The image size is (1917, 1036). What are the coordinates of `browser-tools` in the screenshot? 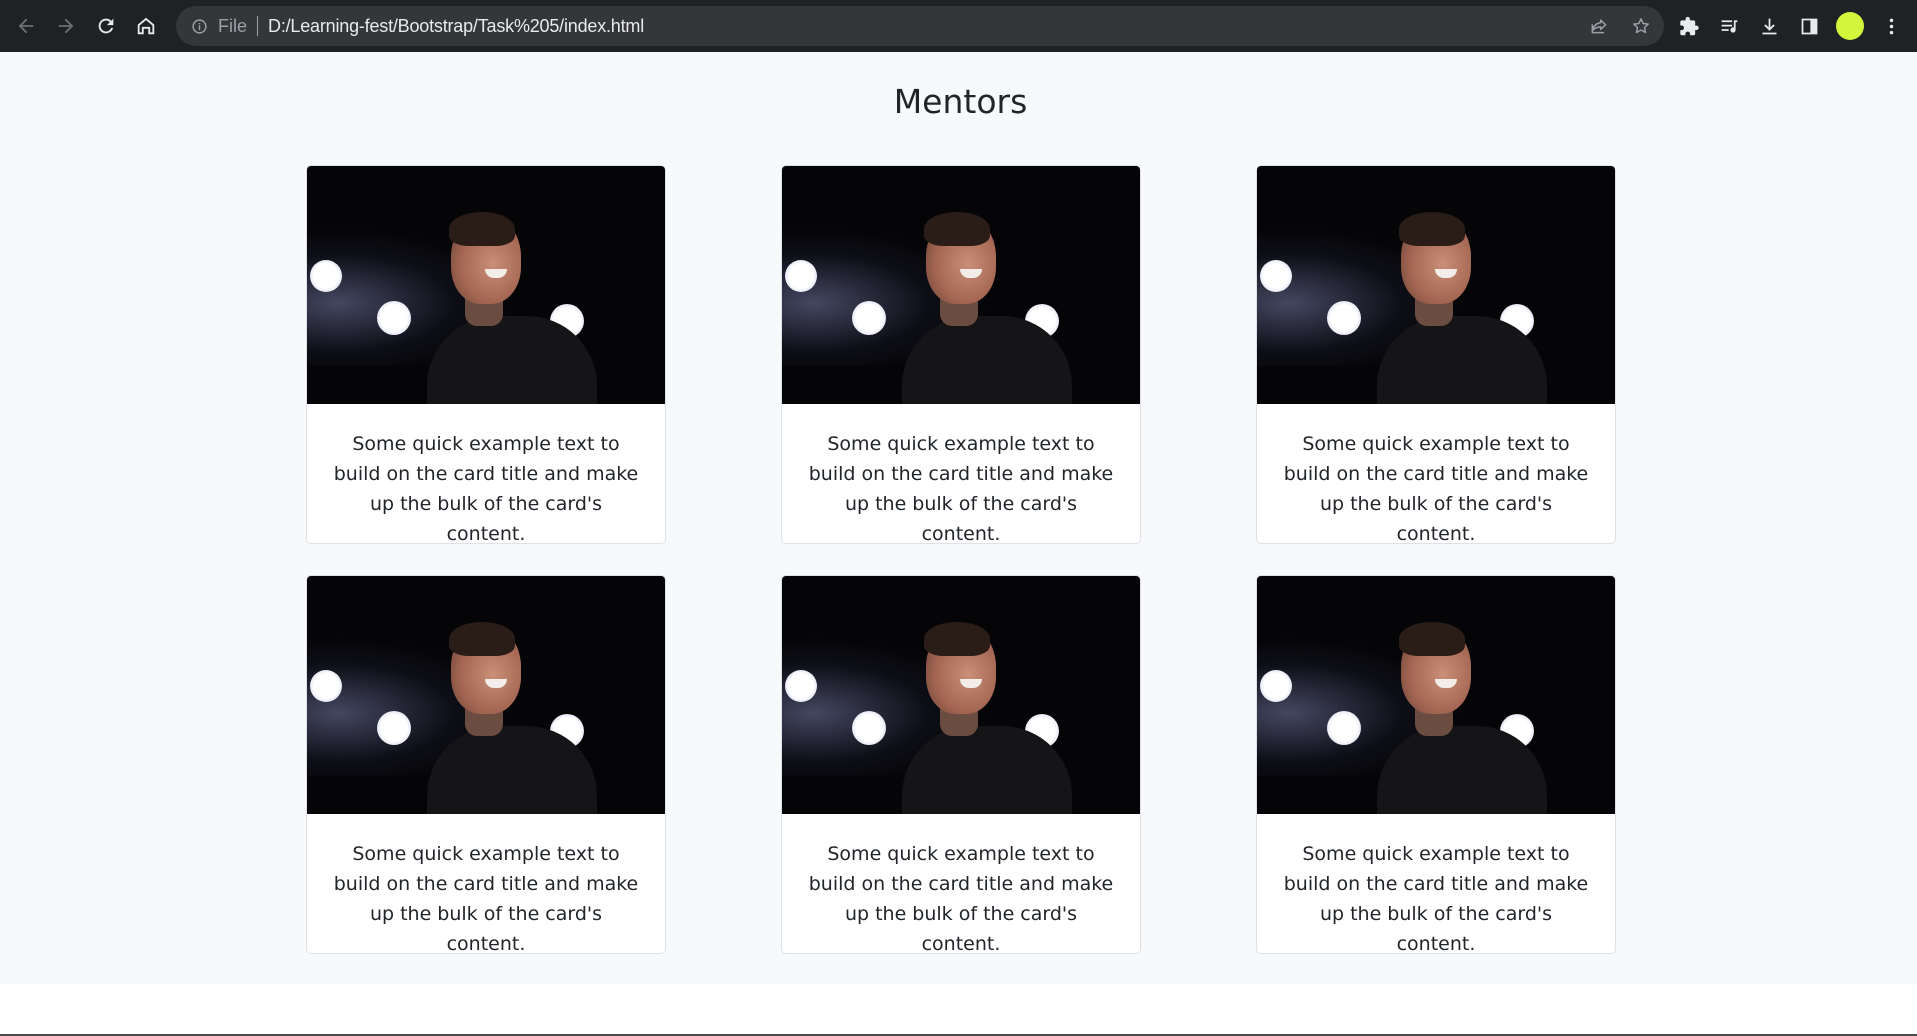 It's located at (1790, 26).